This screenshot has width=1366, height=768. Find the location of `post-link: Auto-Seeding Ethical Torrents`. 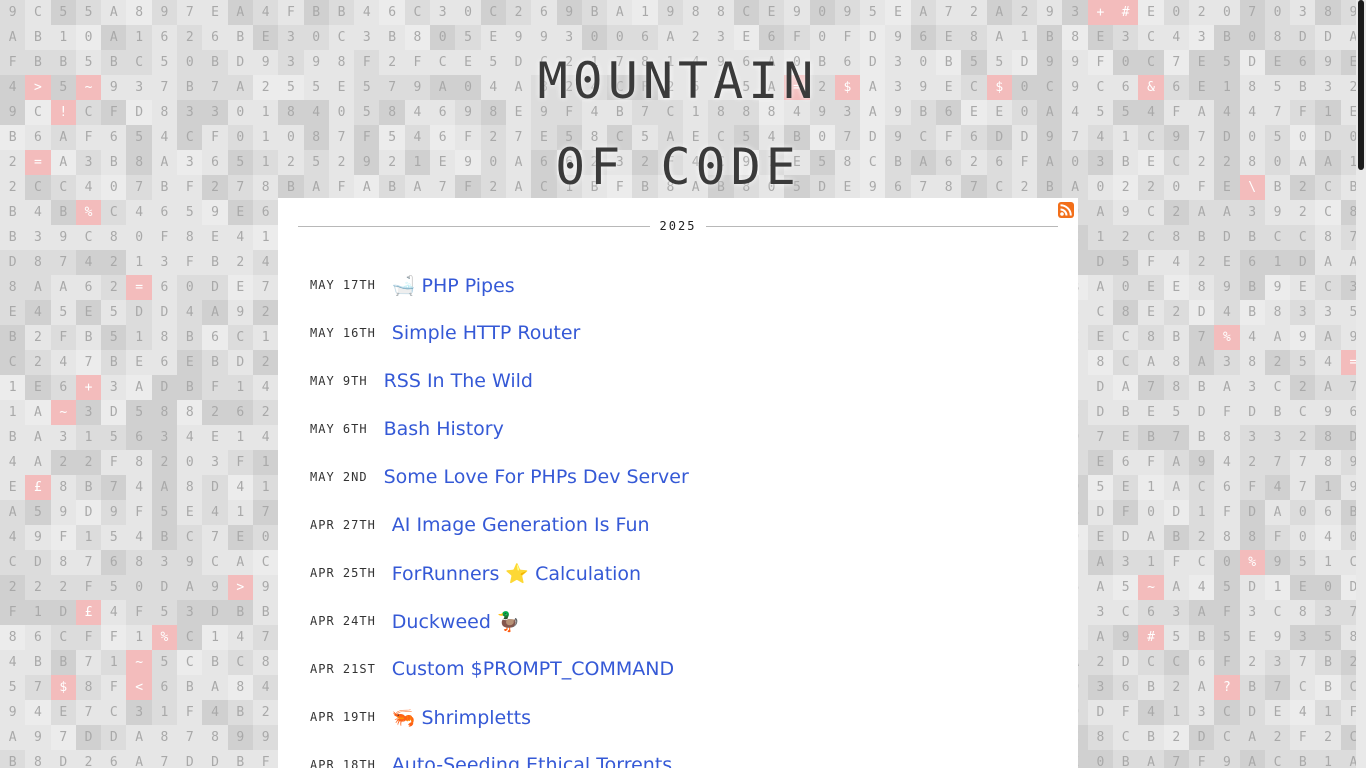

post-link: Auto-Seeding Ethical Torrents is located at coordinates (532, 761).